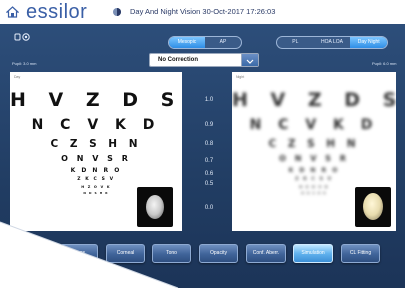  Describe the element at coordinates (178, 60) in the screenshot. I see `correction-value: No Correction` at that location.